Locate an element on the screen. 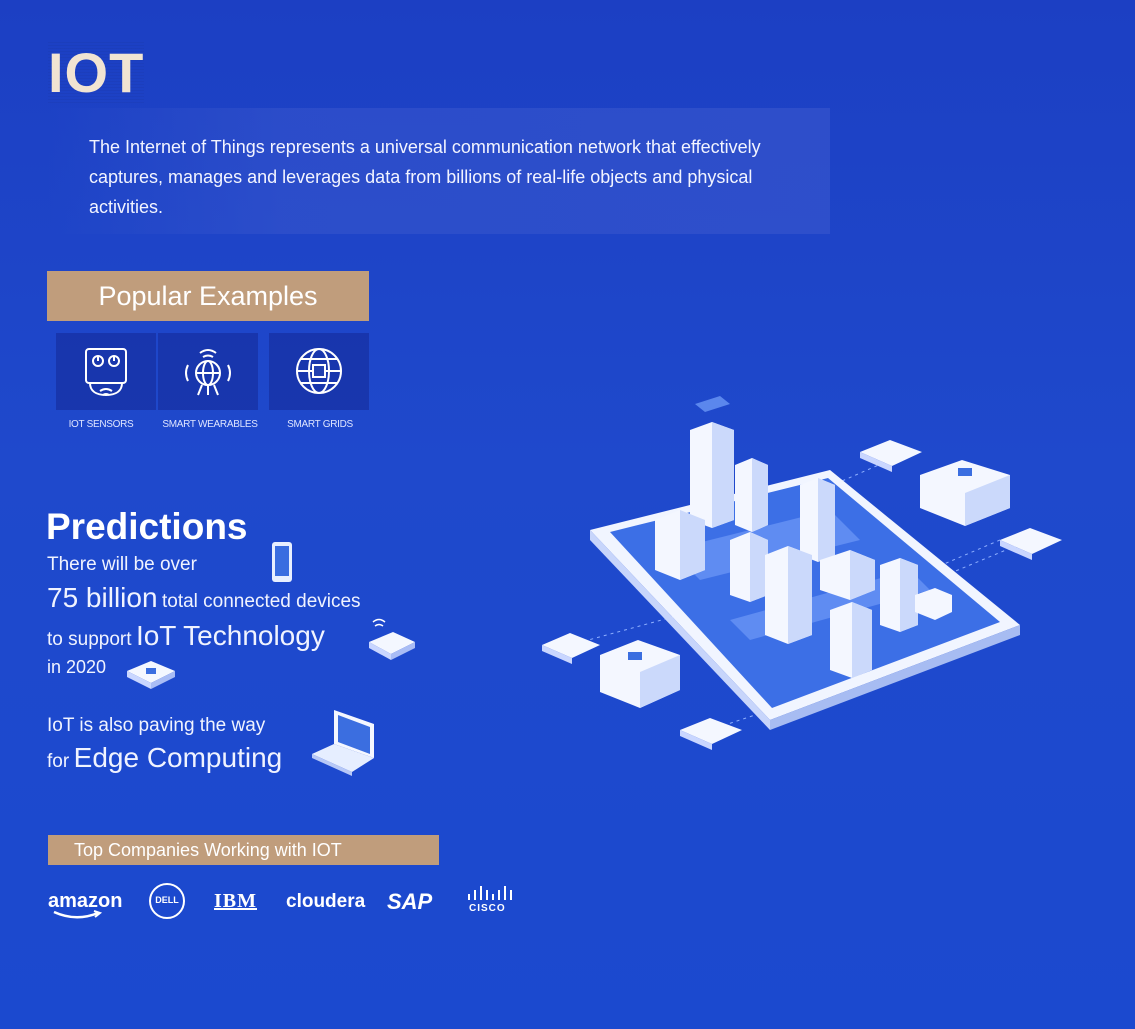 The height and width of the screenshot is (1029, 1135). cisco-logo: CISCO is located at coordinates (487, 908).